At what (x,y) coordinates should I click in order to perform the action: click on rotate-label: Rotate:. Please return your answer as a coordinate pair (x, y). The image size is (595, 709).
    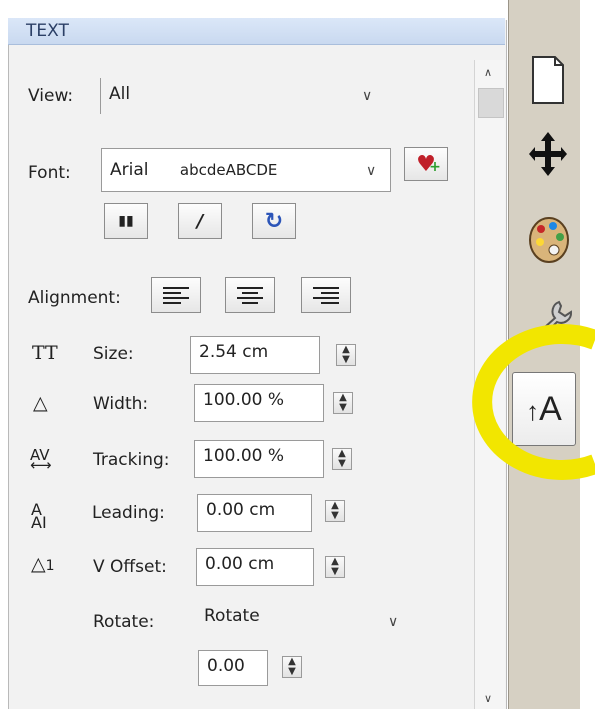
    Looking at the image, I should click on (124, 622).